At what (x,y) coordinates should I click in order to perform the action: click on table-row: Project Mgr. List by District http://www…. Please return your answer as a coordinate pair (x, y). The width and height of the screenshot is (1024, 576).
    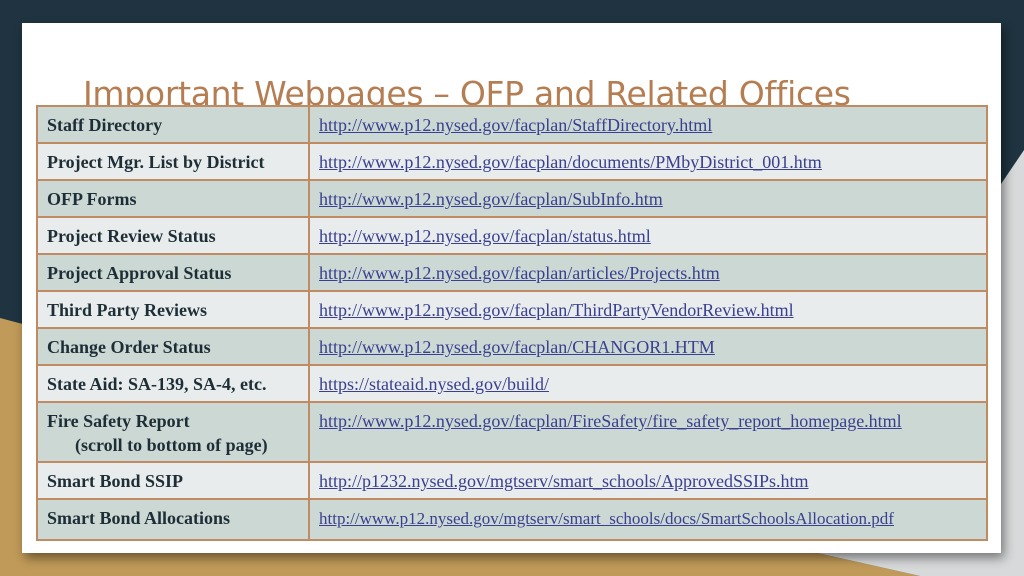
    Looking at the image, I should click on (512, 161).